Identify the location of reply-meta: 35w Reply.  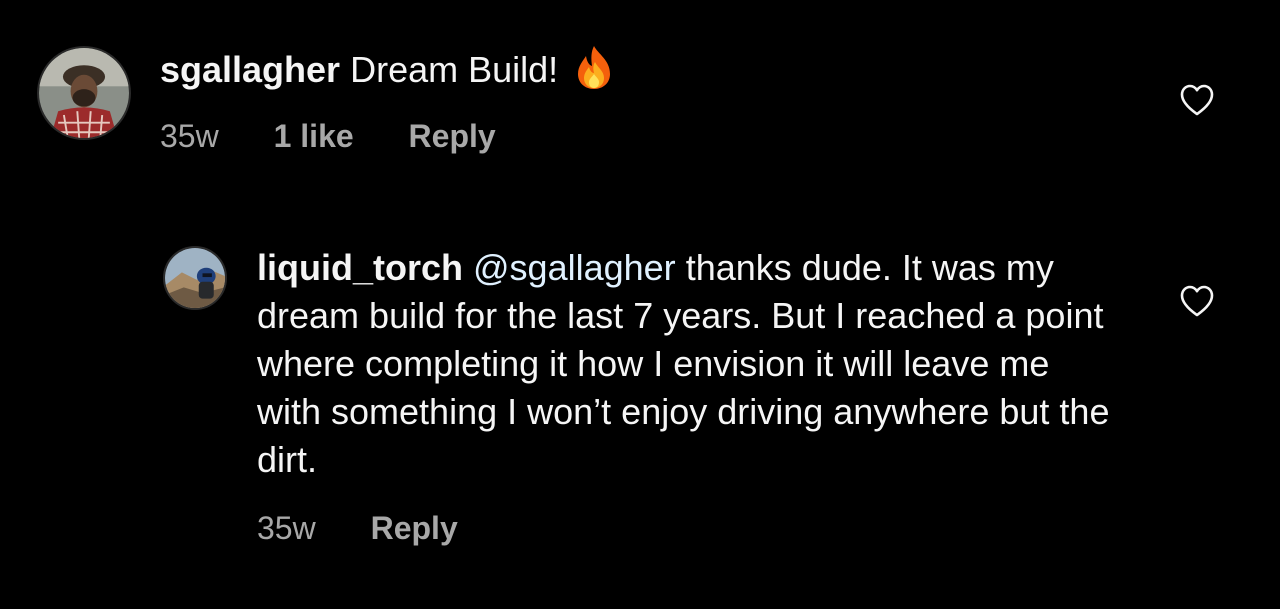
(380, 528).